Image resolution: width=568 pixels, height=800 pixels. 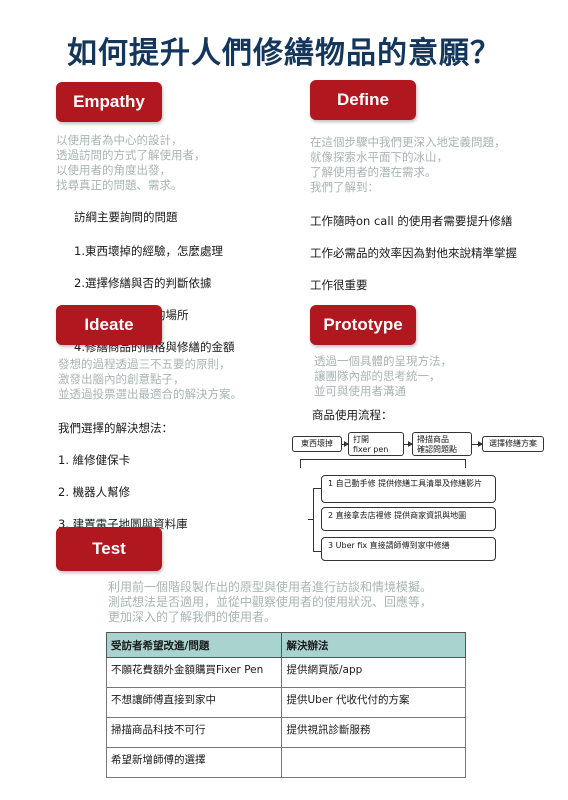 I want to click on prototype-badge: Prototype, so click(x=363, y=325).